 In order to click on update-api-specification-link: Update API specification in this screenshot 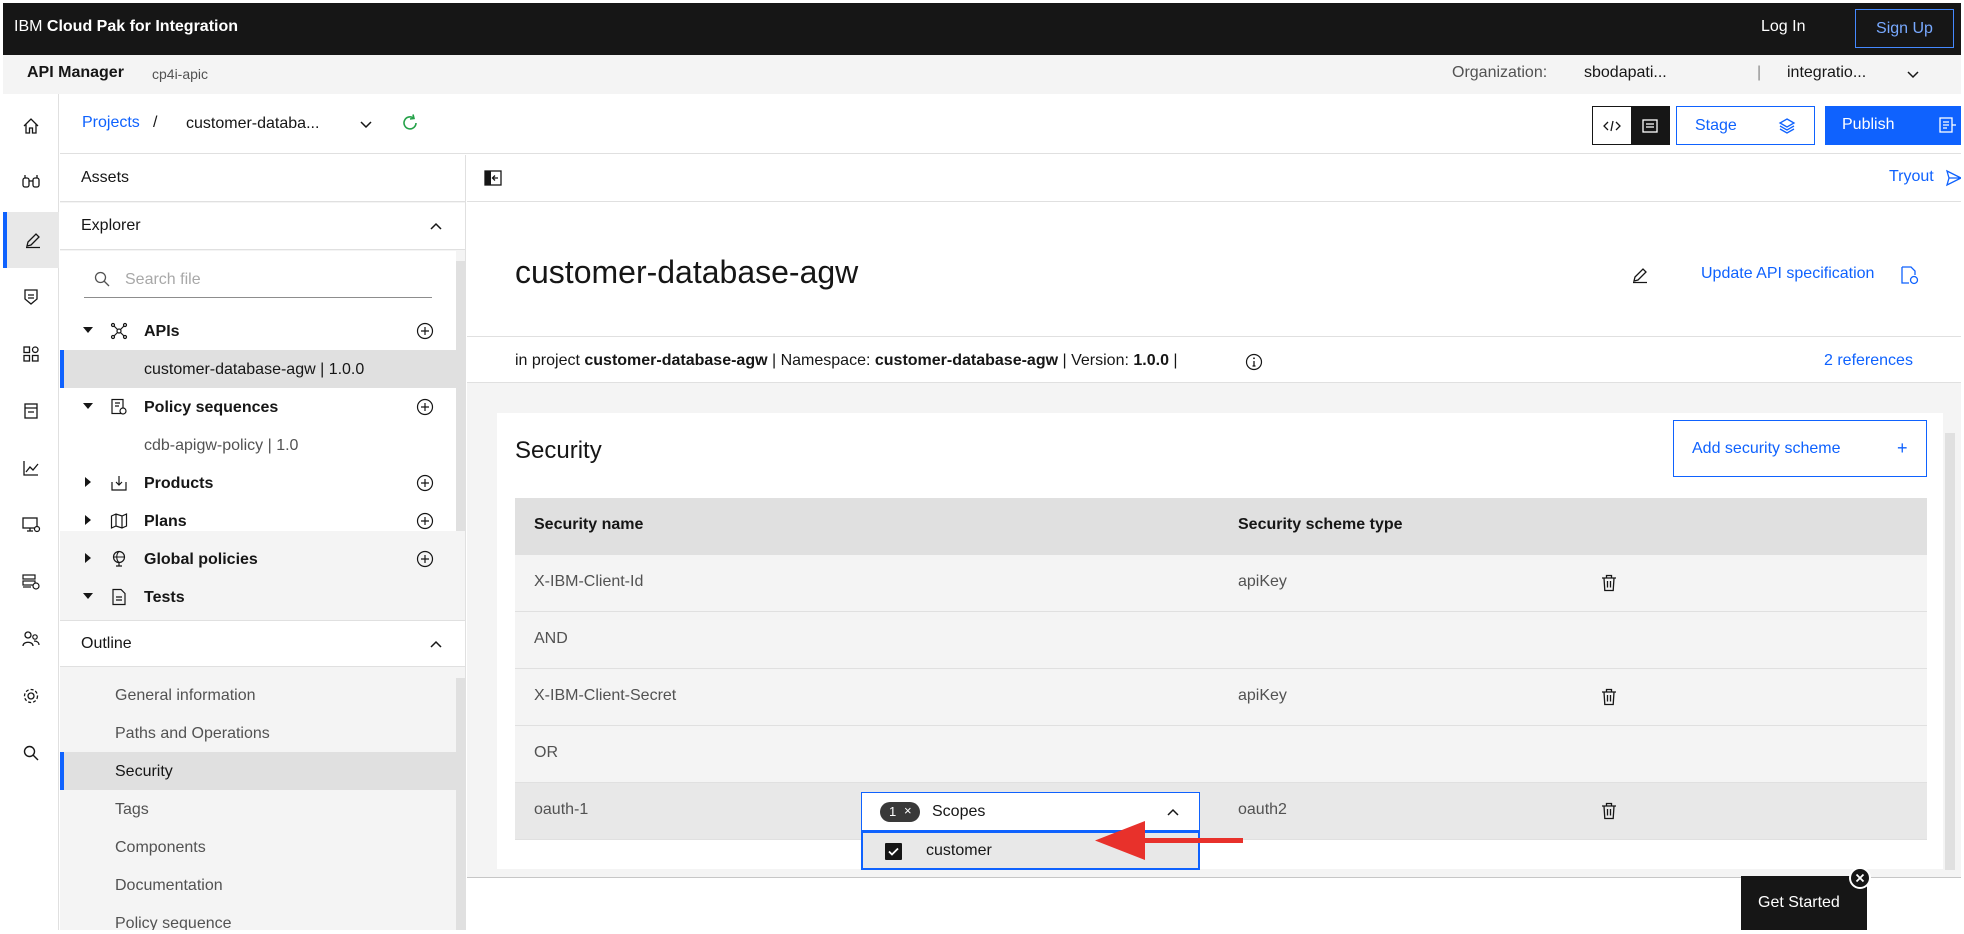, I will do `click(1787, 274)`.